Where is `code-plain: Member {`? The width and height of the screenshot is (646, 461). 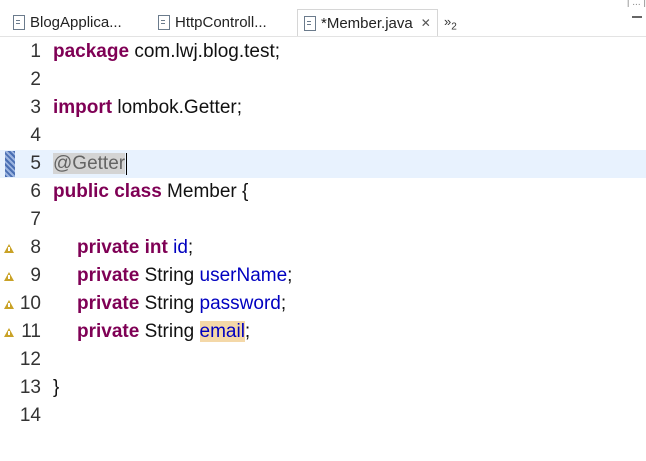
code-plain: Member { is located at coordinates (205, 191).